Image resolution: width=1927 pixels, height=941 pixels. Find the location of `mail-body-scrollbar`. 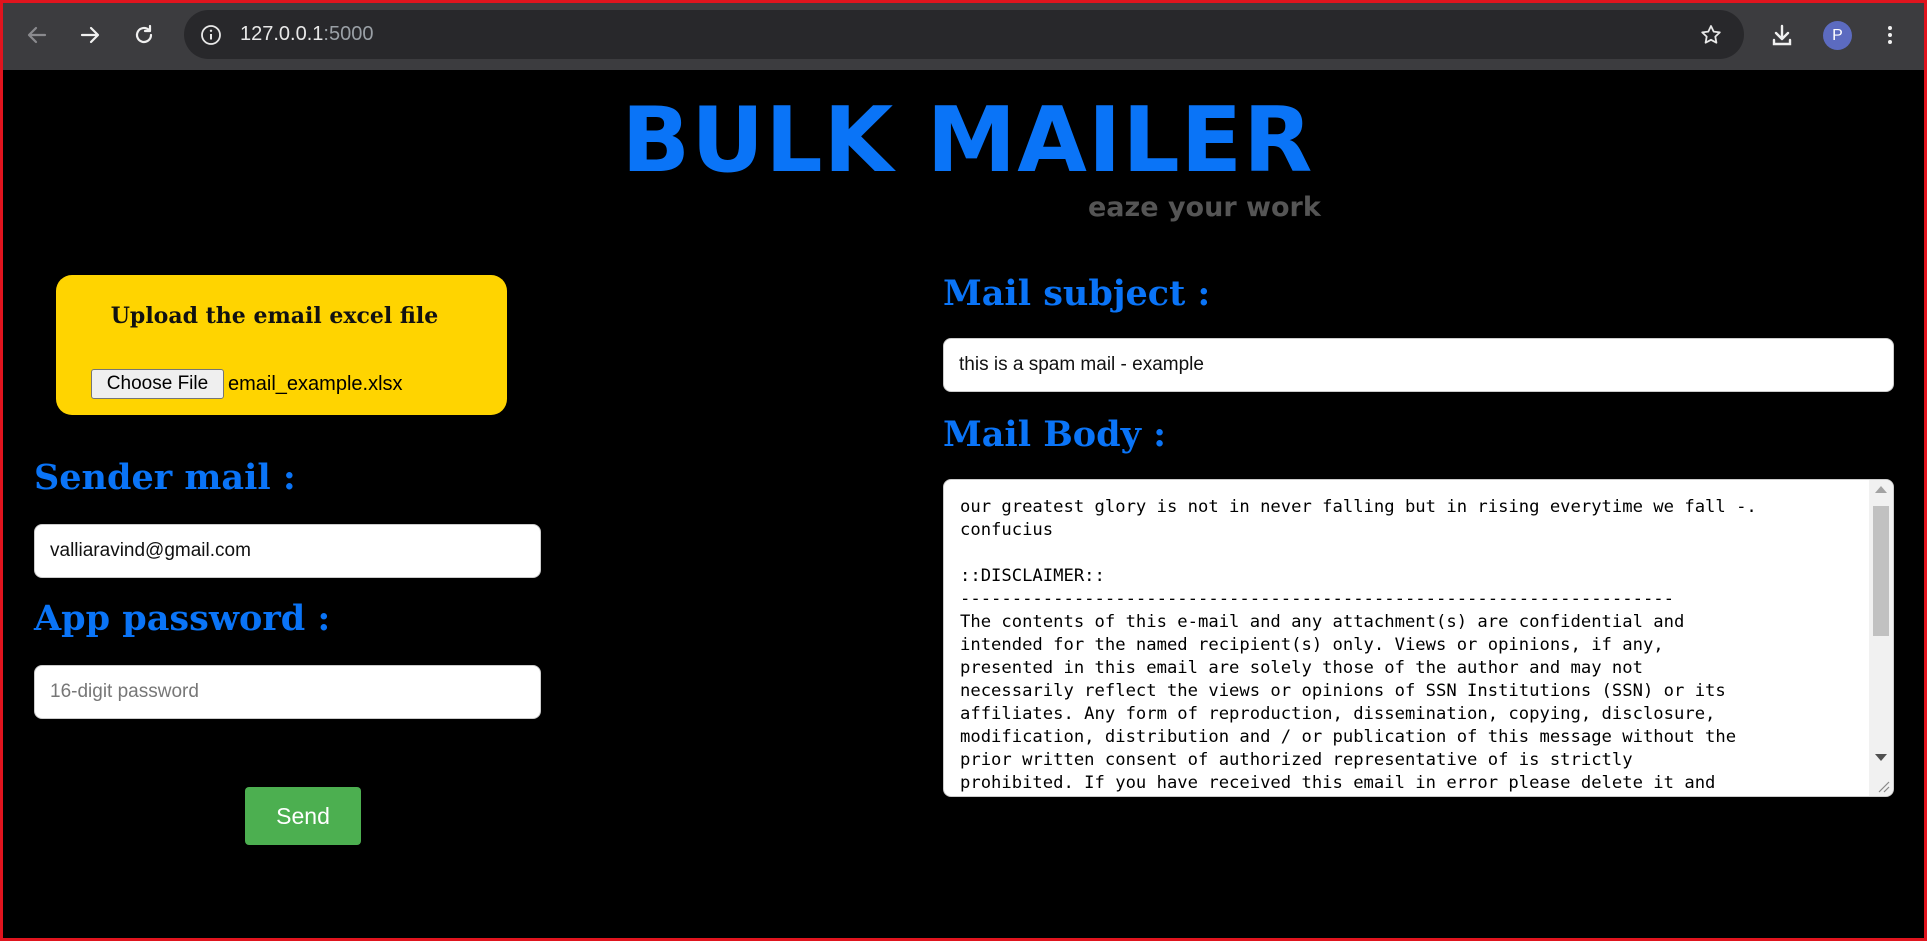

mail-body-scrollbar is located at coordinates (1881, 638).